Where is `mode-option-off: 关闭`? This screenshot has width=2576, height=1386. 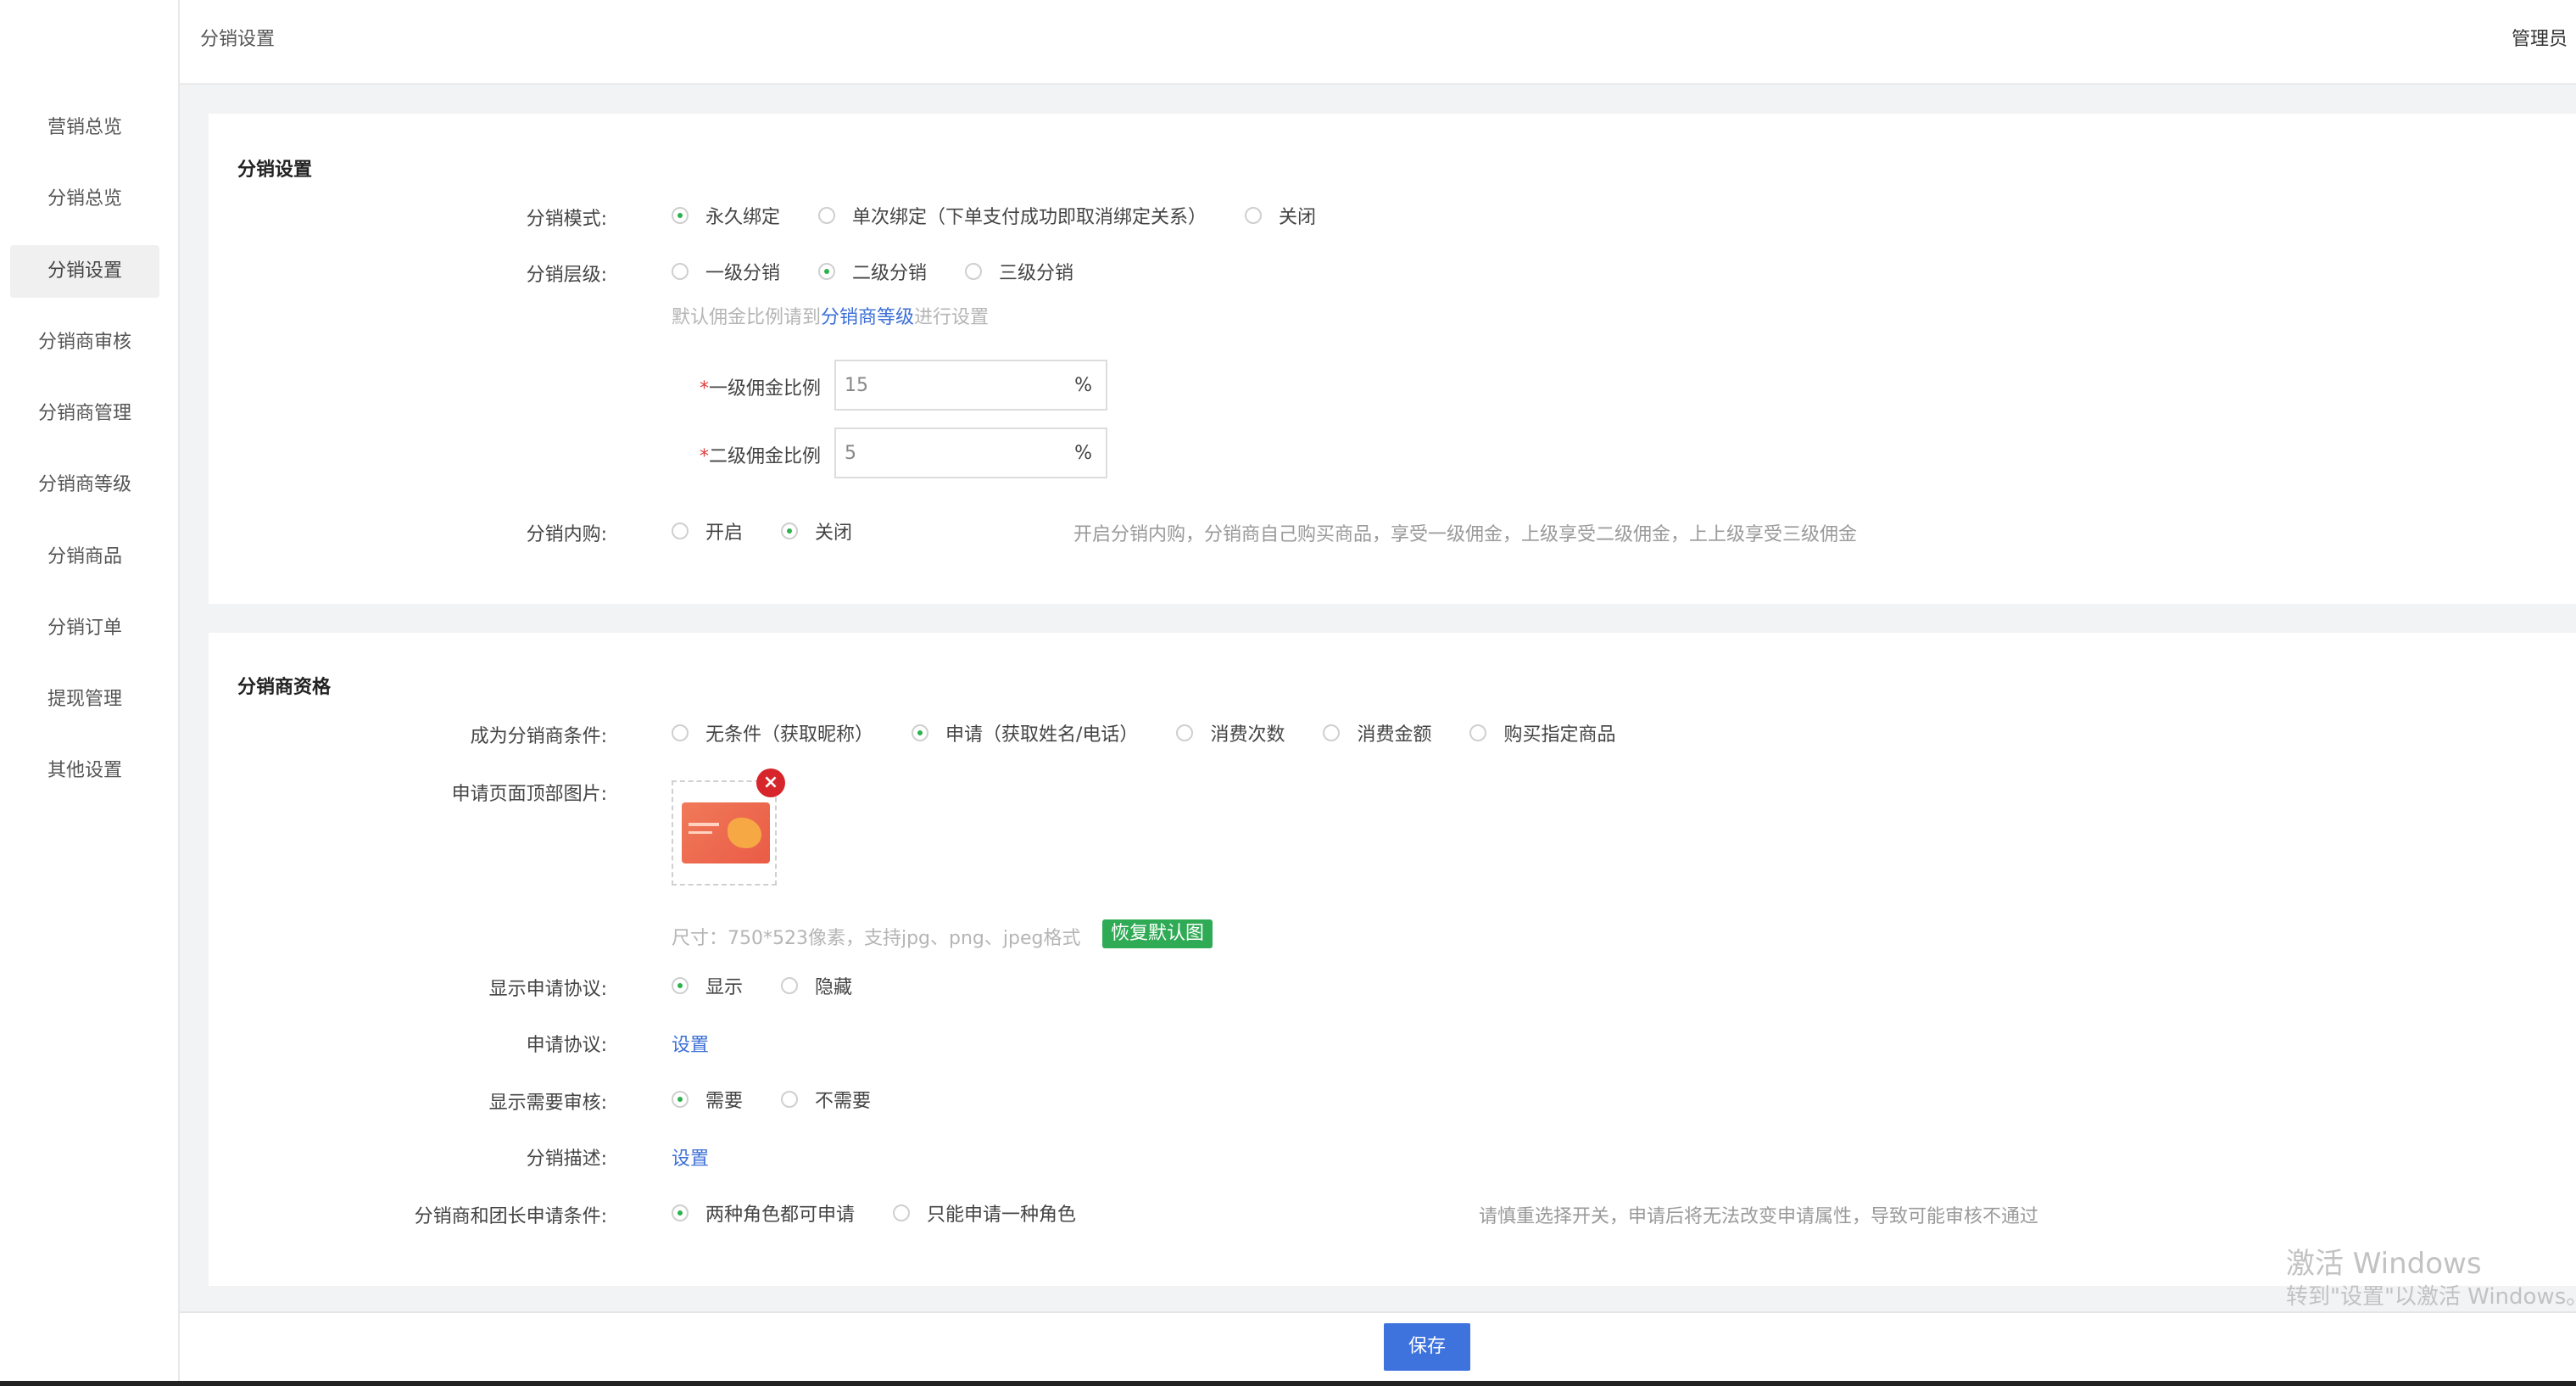 mode-option-off: 关闭 is located at coordinates (1280, 215).